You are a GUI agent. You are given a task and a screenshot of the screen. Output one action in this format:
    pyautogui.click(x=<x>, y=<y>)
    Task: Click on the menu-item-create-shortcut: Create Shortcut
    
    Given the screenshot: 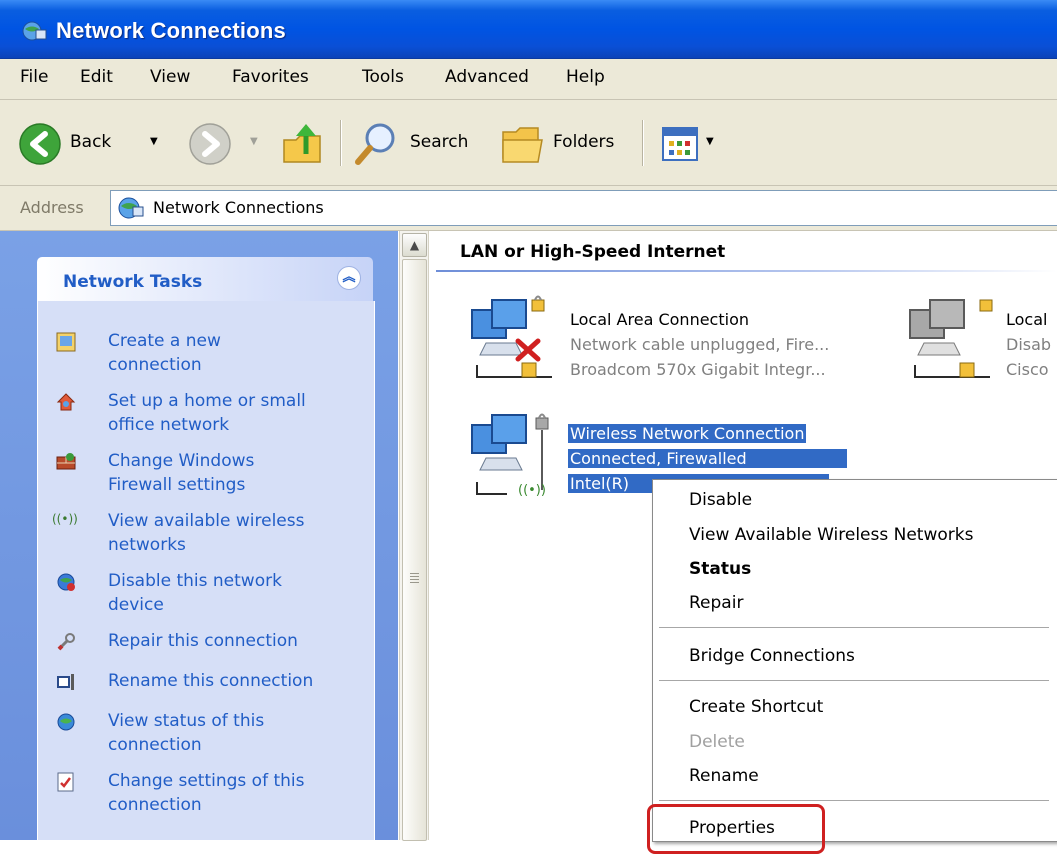 What is the action you would take?
    pyautogui.click(x=756, y=707)
    